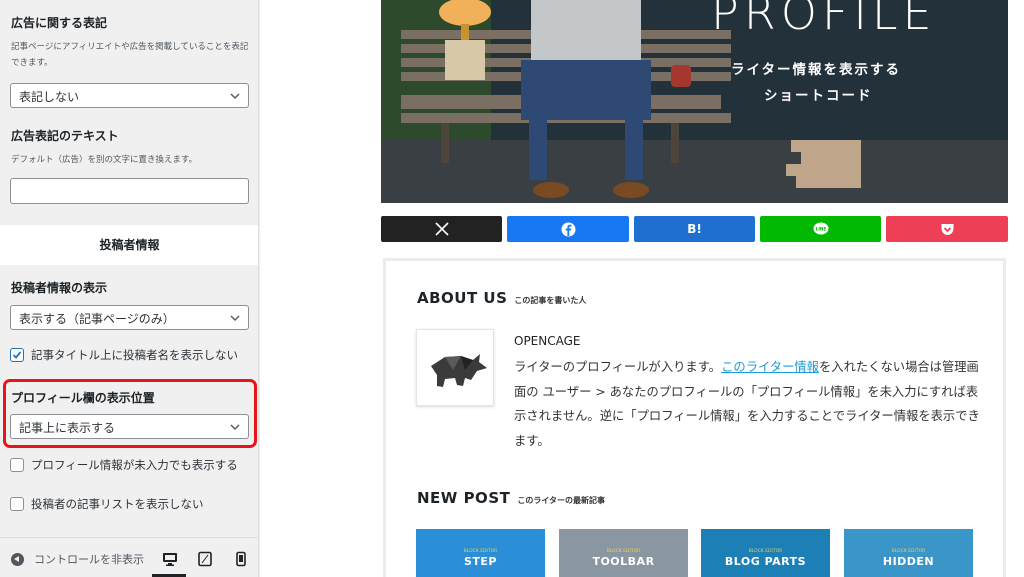 Image resolution: width=1024 pixels, height=577 pixels. I want to click on hide-post-list-label: 投稿者の記事リストを表示しない, so click(117, 504).